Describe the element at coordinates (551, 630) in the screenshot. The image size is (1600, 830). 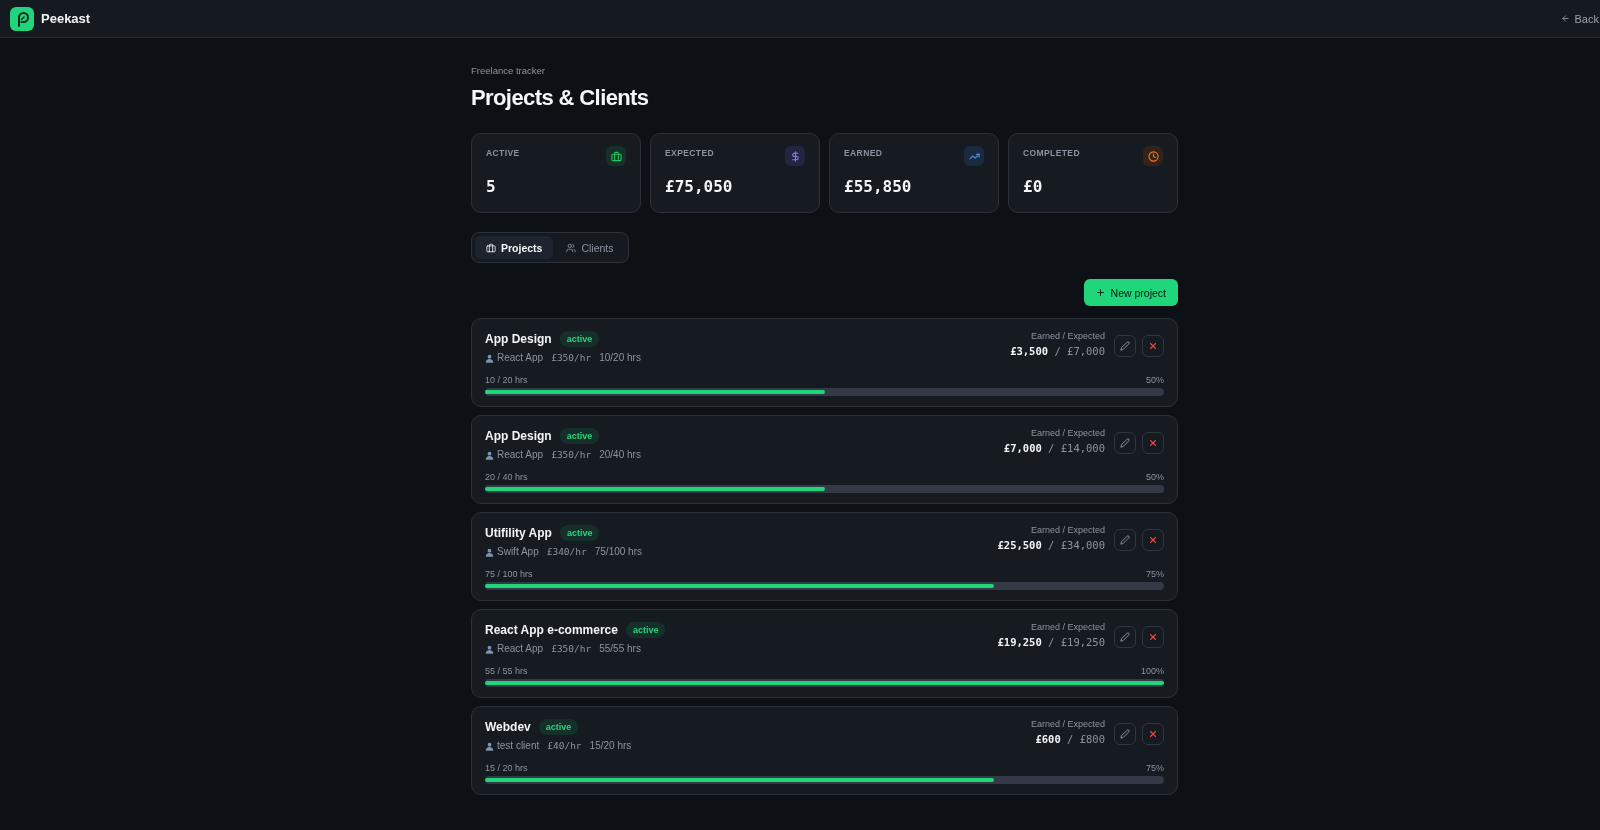
I see `project-title: React App e-commerce` at that location.